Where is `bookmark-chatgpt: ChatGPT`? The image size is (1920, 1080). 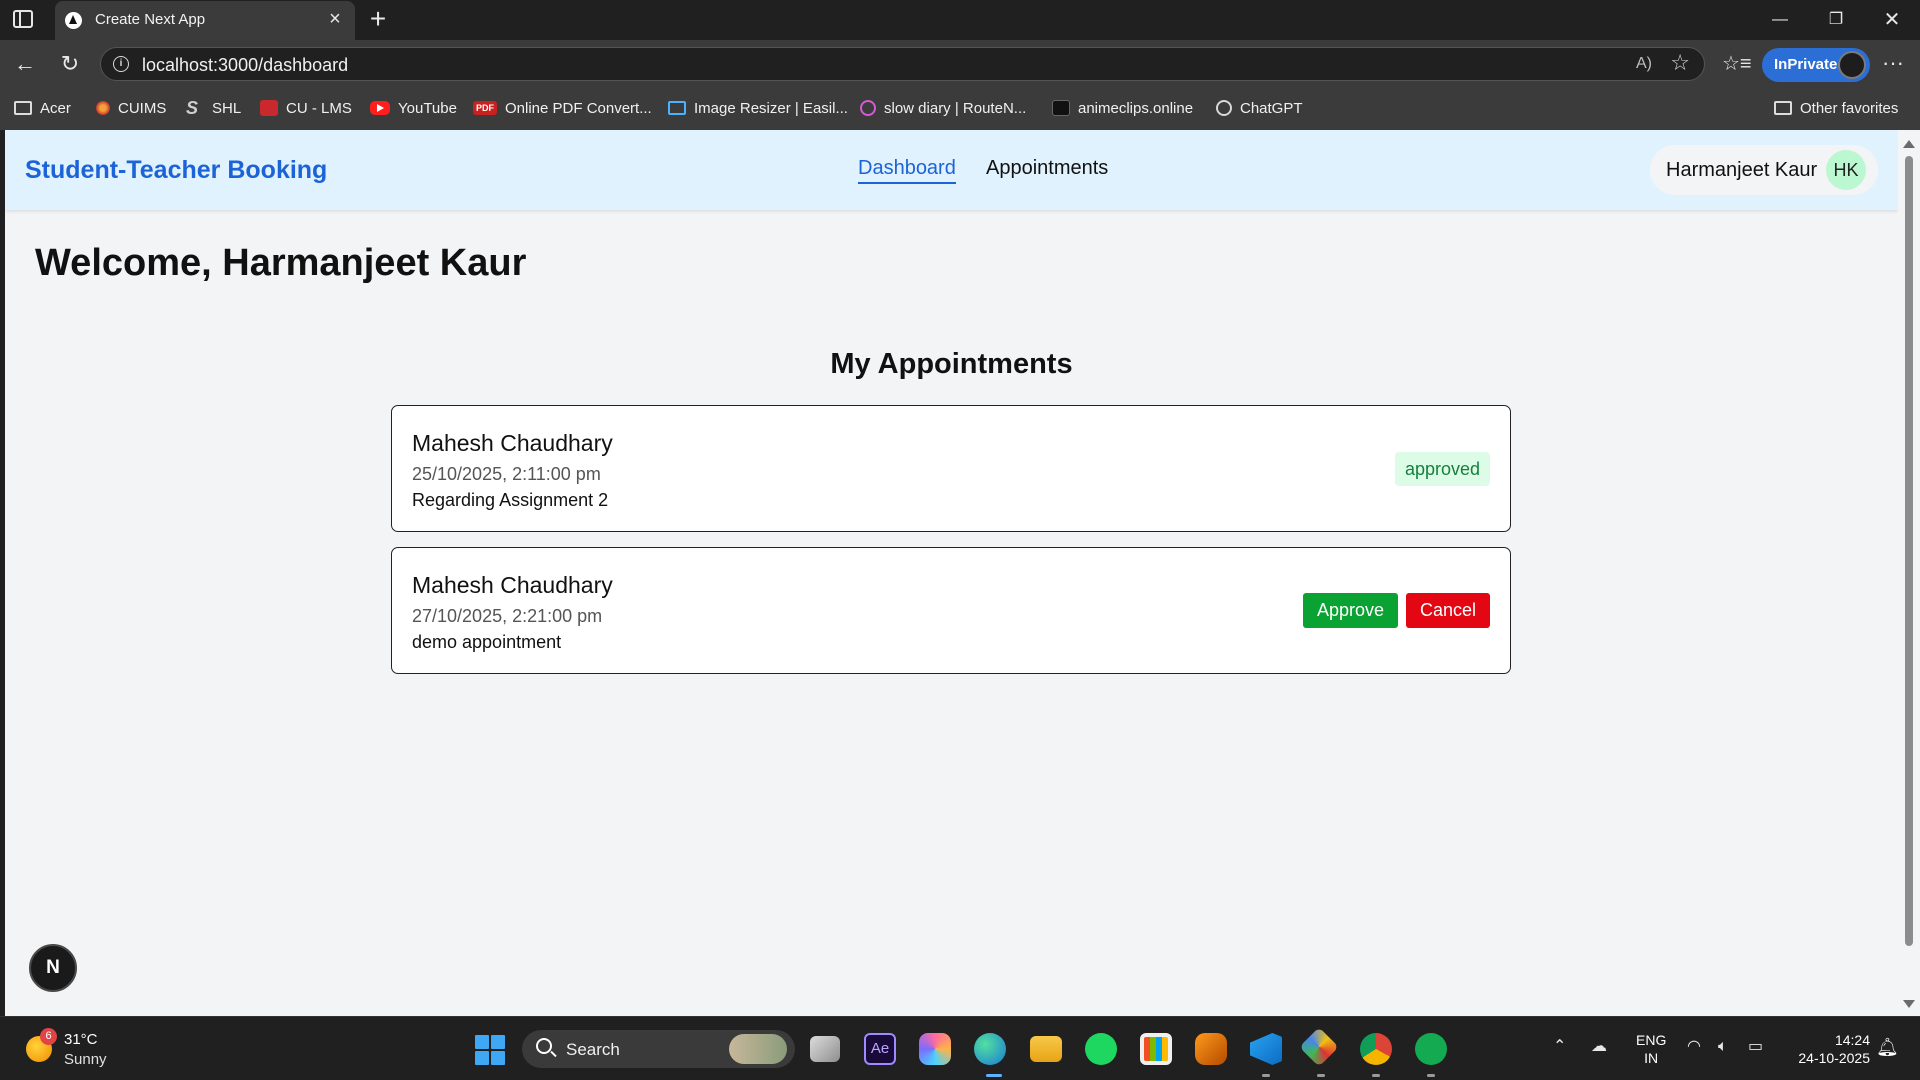
bookmark-chatgpt: ChatGPT is located at coordinates (1259, 108).